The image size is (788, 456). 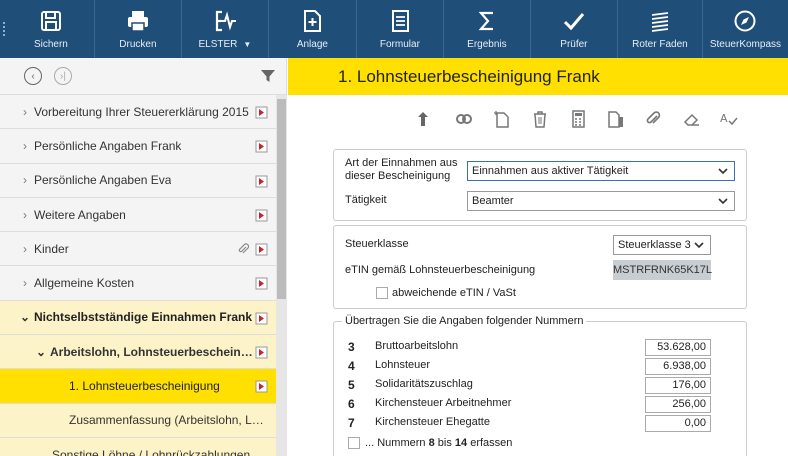 What do you see at coordinates (377, 244) in the screenshot?
I see `steuerklasse-label: Steuerklasse` at bounding box center [377, 244].